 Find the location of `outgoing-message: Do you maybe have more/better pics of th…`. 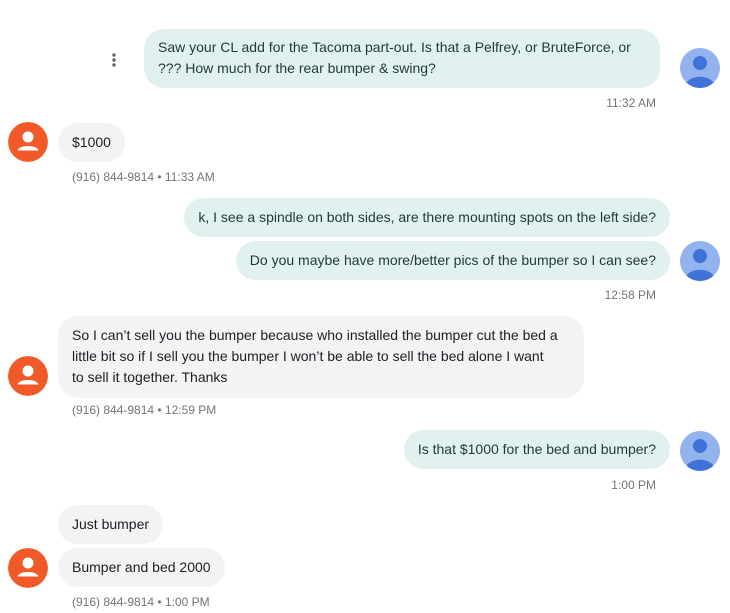

outgoing-message: Do you maybe have more/better pics of th… is located at coordinates (452, 260).